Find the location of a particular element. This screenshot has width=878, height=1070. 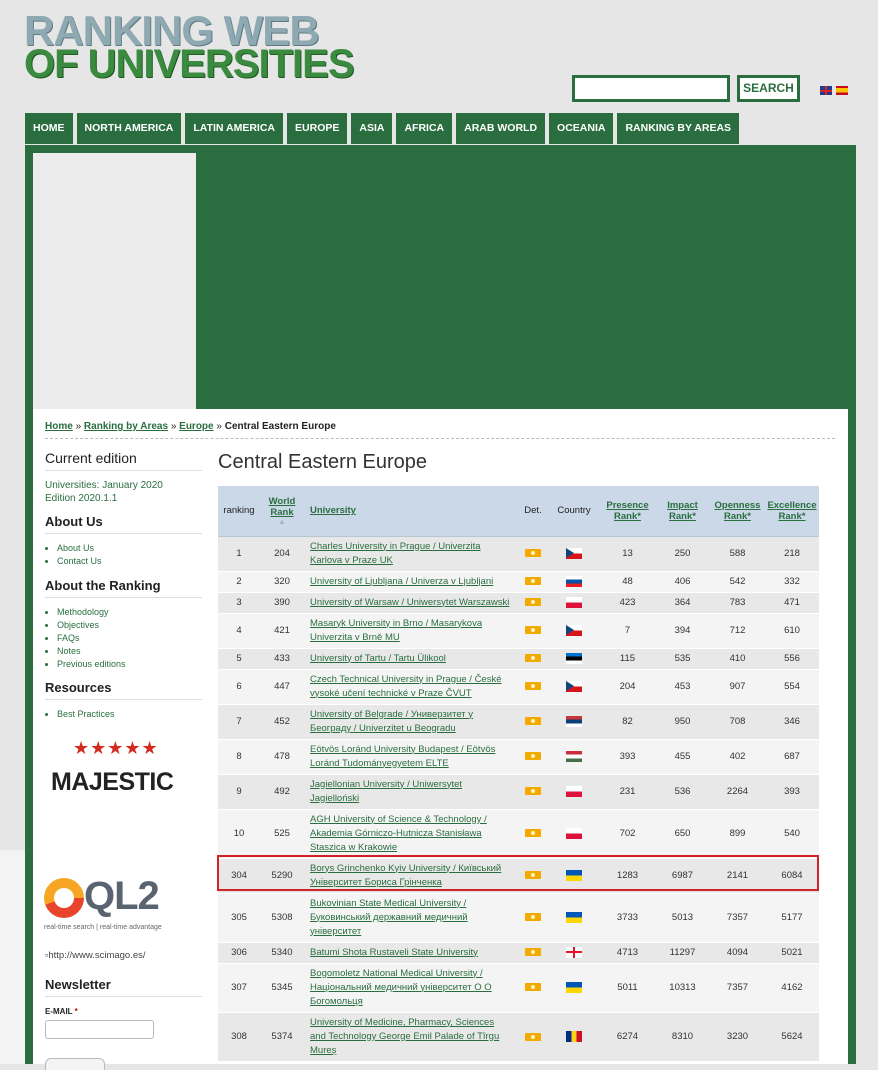

university-name-line: університет is located at coordinates (336, 931).